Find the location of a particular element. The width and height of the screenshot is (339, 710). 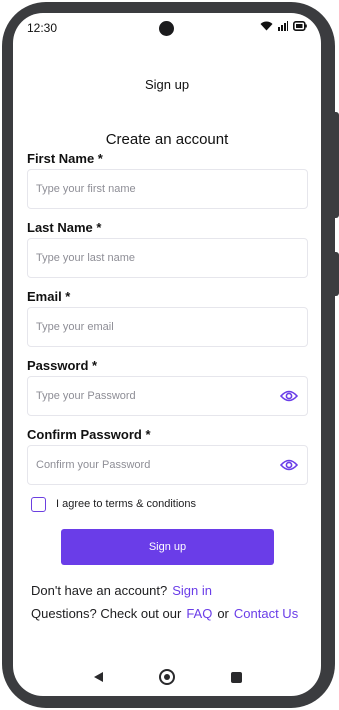

first-name-field is located at coordinates (167, 189).